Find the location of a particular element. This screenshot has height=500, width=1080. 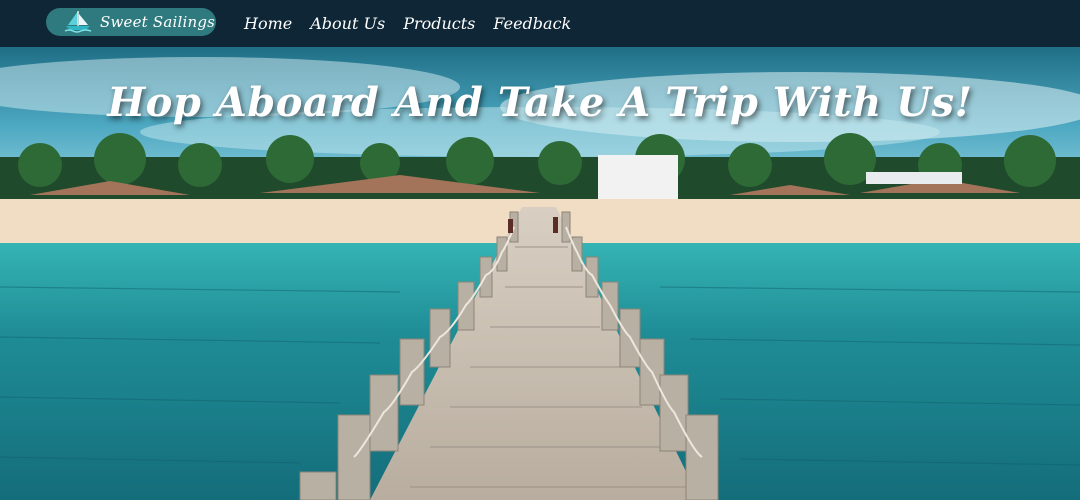

hero-title: Hop Aboard And Take A Trip With Us! is located at coordinates (540, 102).